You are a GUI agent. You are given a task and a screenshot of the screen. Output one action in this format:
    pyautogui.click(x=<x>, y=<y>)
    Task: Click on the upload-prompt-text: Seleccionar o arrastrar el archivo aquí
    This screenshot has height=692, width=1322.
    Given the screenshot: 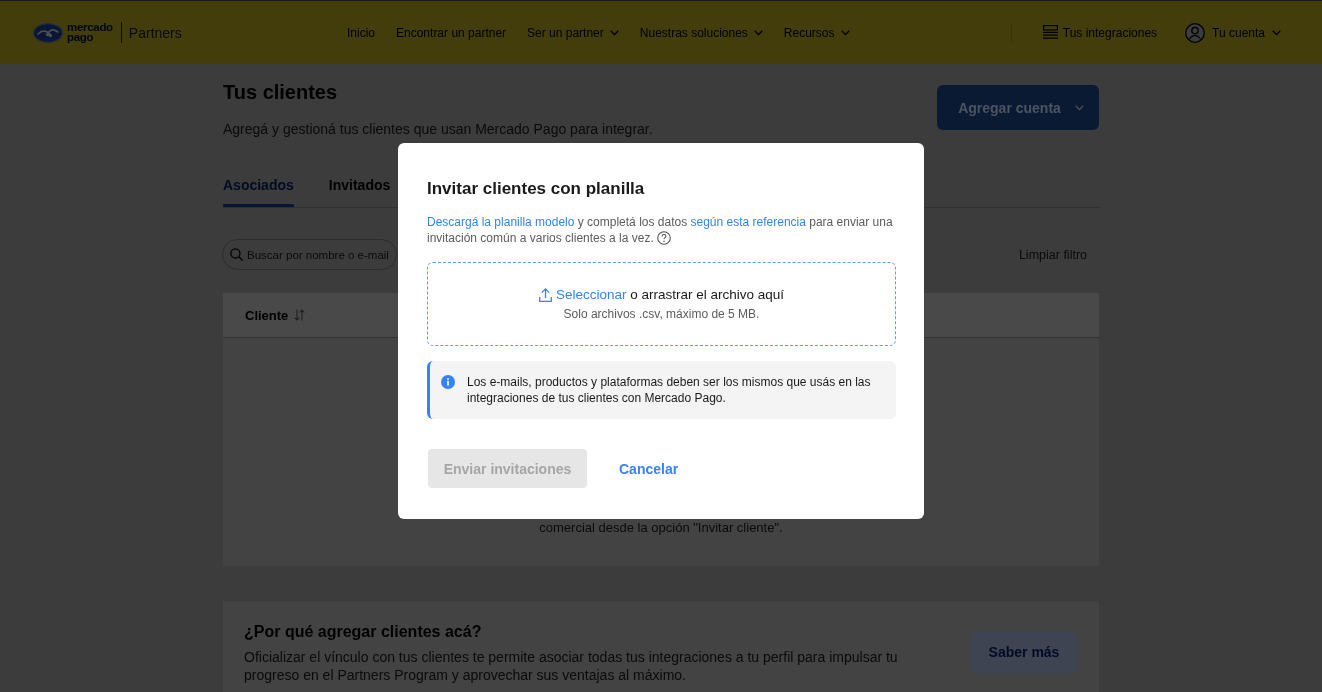 What is the action you would take?
    pyautogui.click(x=670, y=295)
    